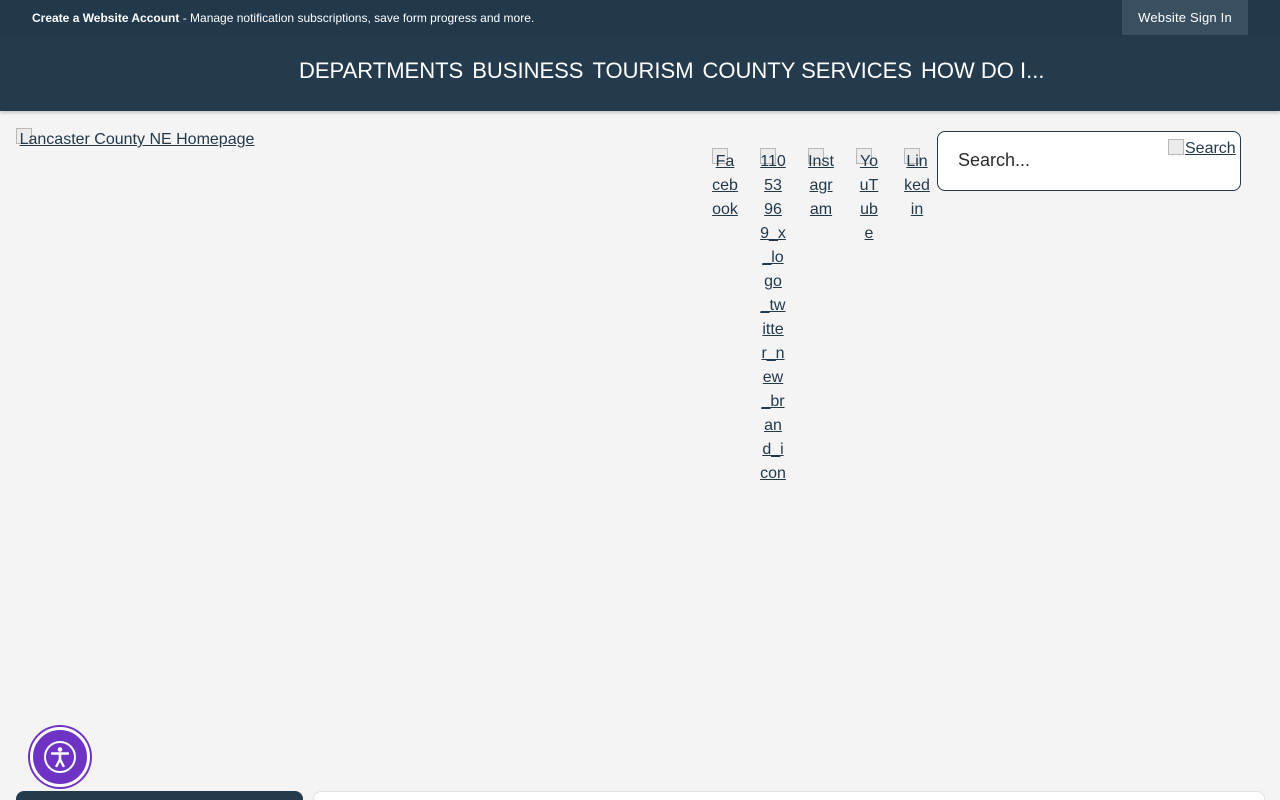 The image size is (1280, 800). I want to click on nav-item-county-services: COUNTY SERVICES, so click(807, 71).